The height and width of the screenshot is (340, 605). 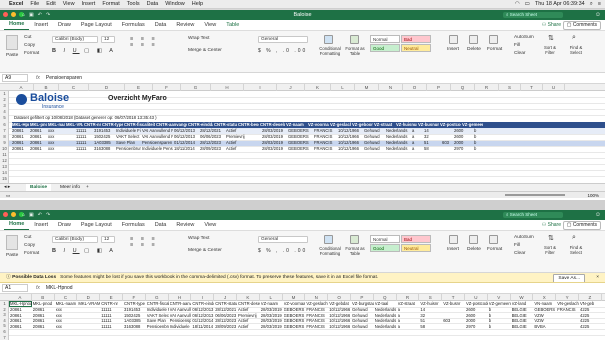 I want to click on tab-table: Table, so click(x=232, y=25).